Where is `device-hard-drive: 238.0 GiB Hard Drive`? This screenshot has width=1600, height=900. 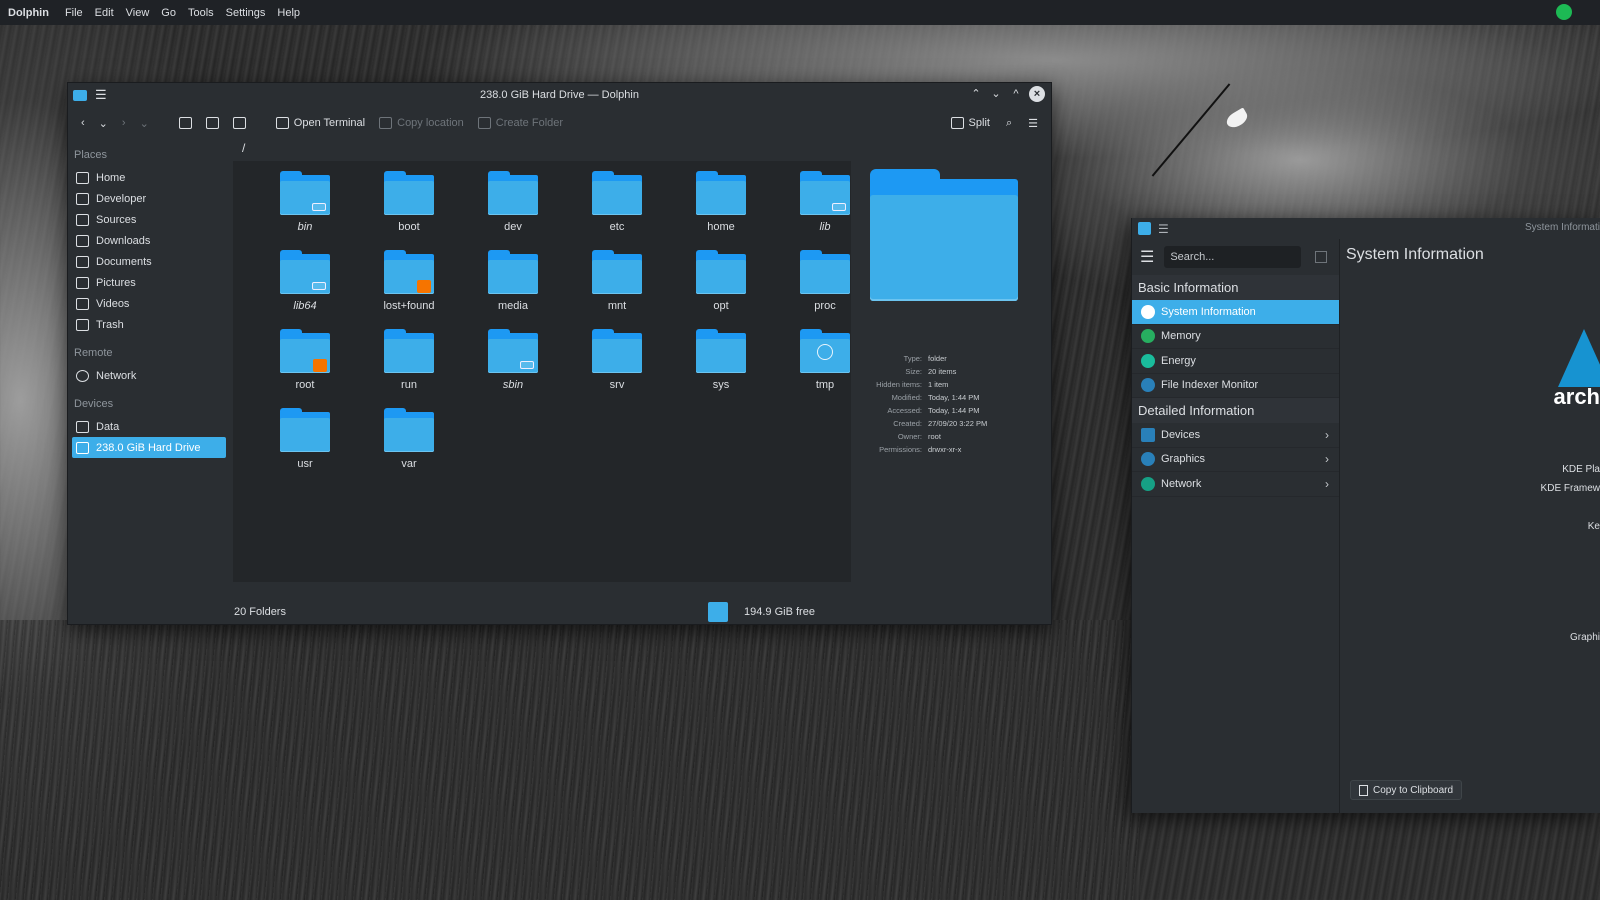
device-hard-drive: 238.0 GiB Hard Drive is located at coordinates (149, 447).